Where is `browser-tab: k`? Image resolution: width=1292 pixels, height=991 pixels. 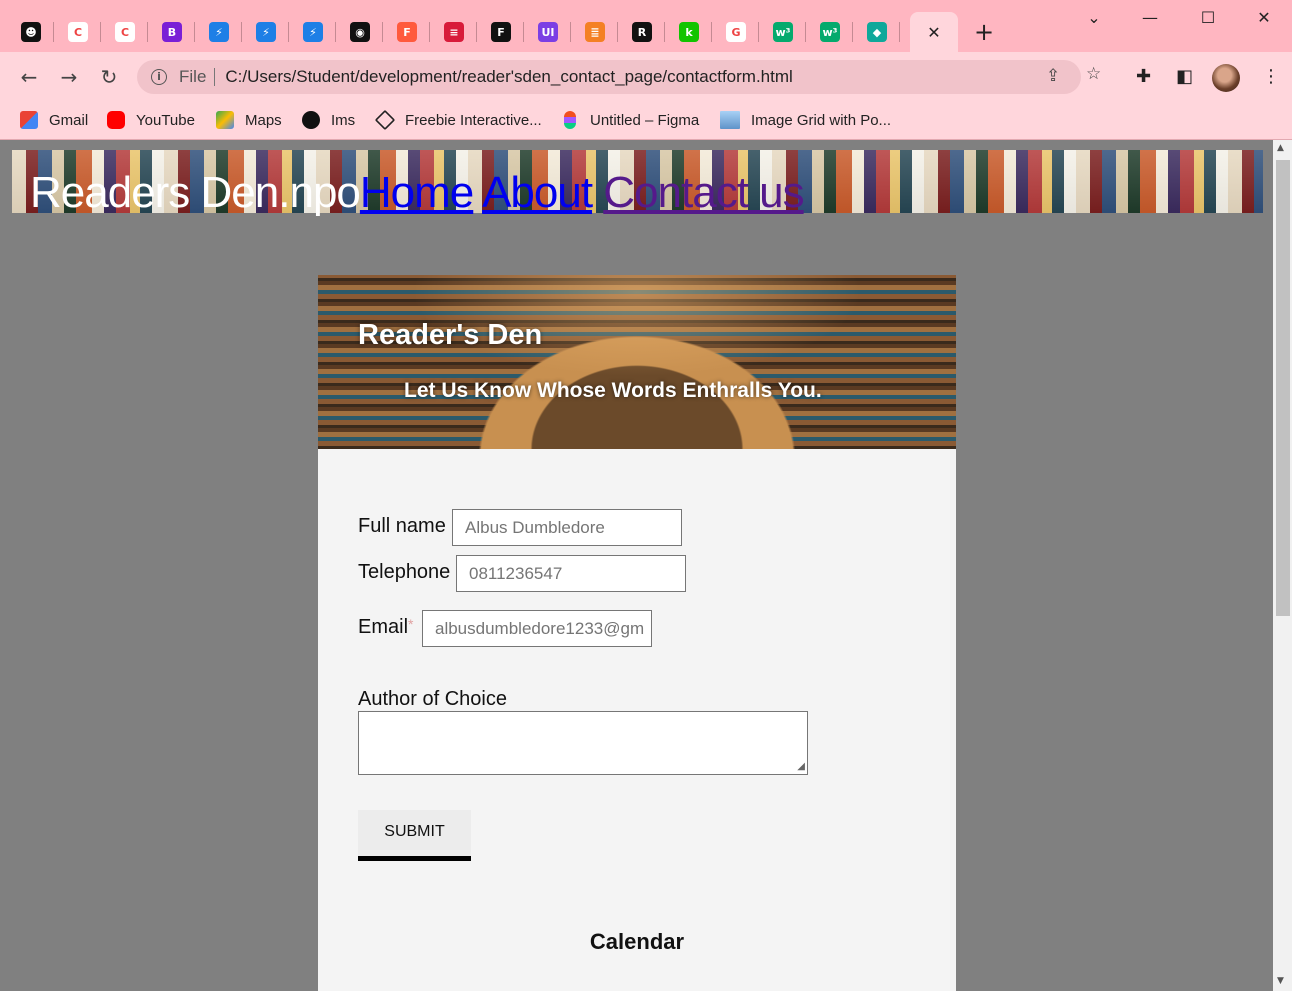 browser-tab: k is located at coordinates (689, 32).